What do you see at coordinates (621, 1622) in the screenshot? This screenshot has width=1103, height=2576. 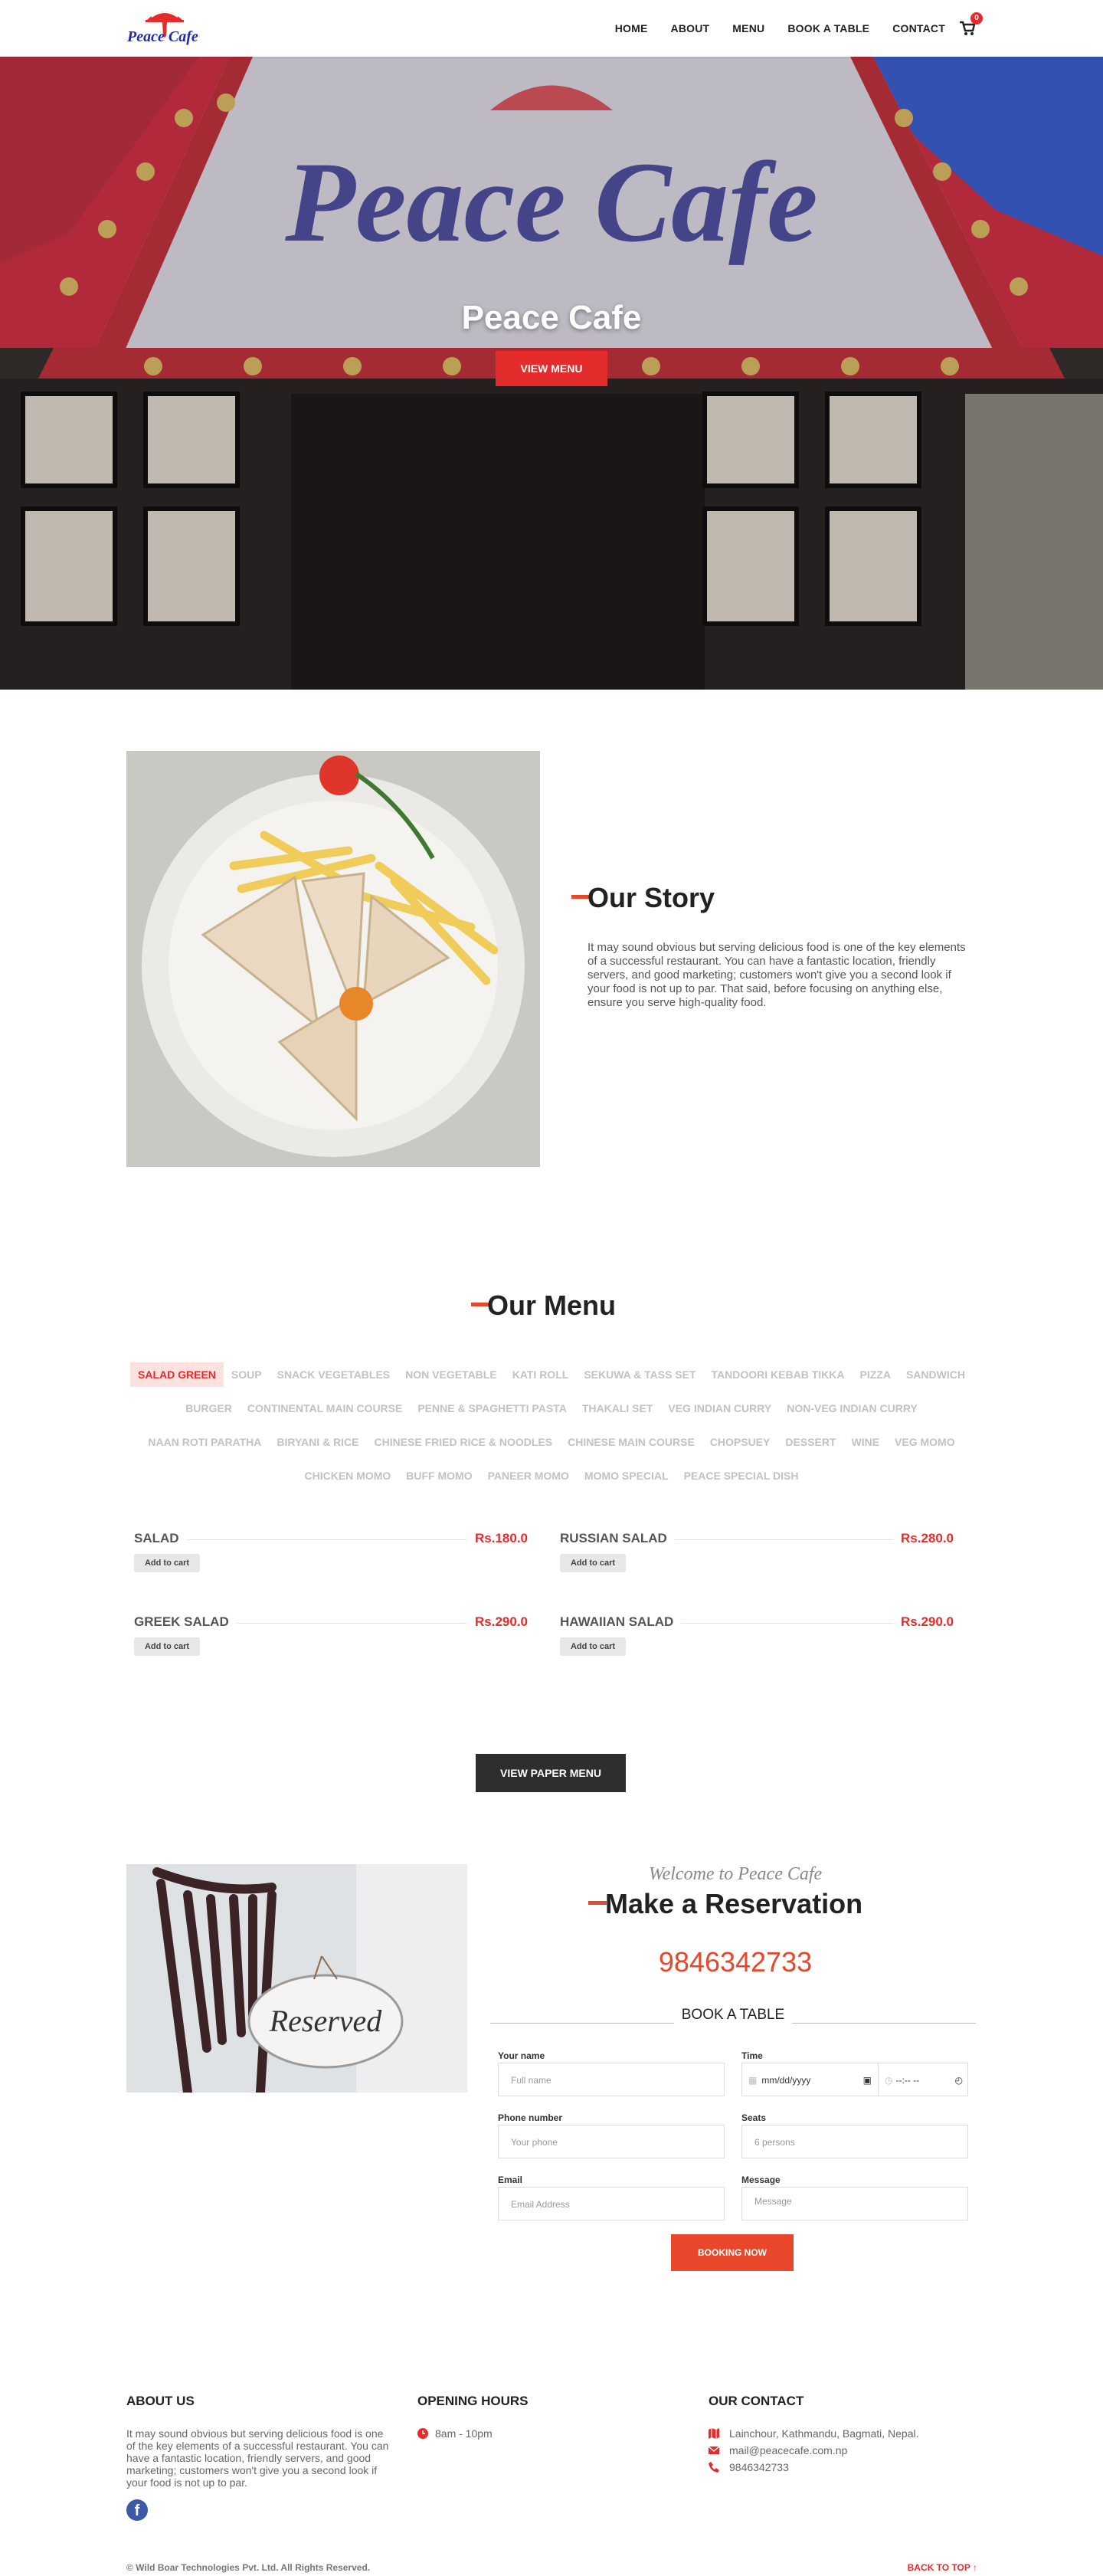 I see `item-name: HAWAIIAN SALAD` at bounding box center [621, 1622].